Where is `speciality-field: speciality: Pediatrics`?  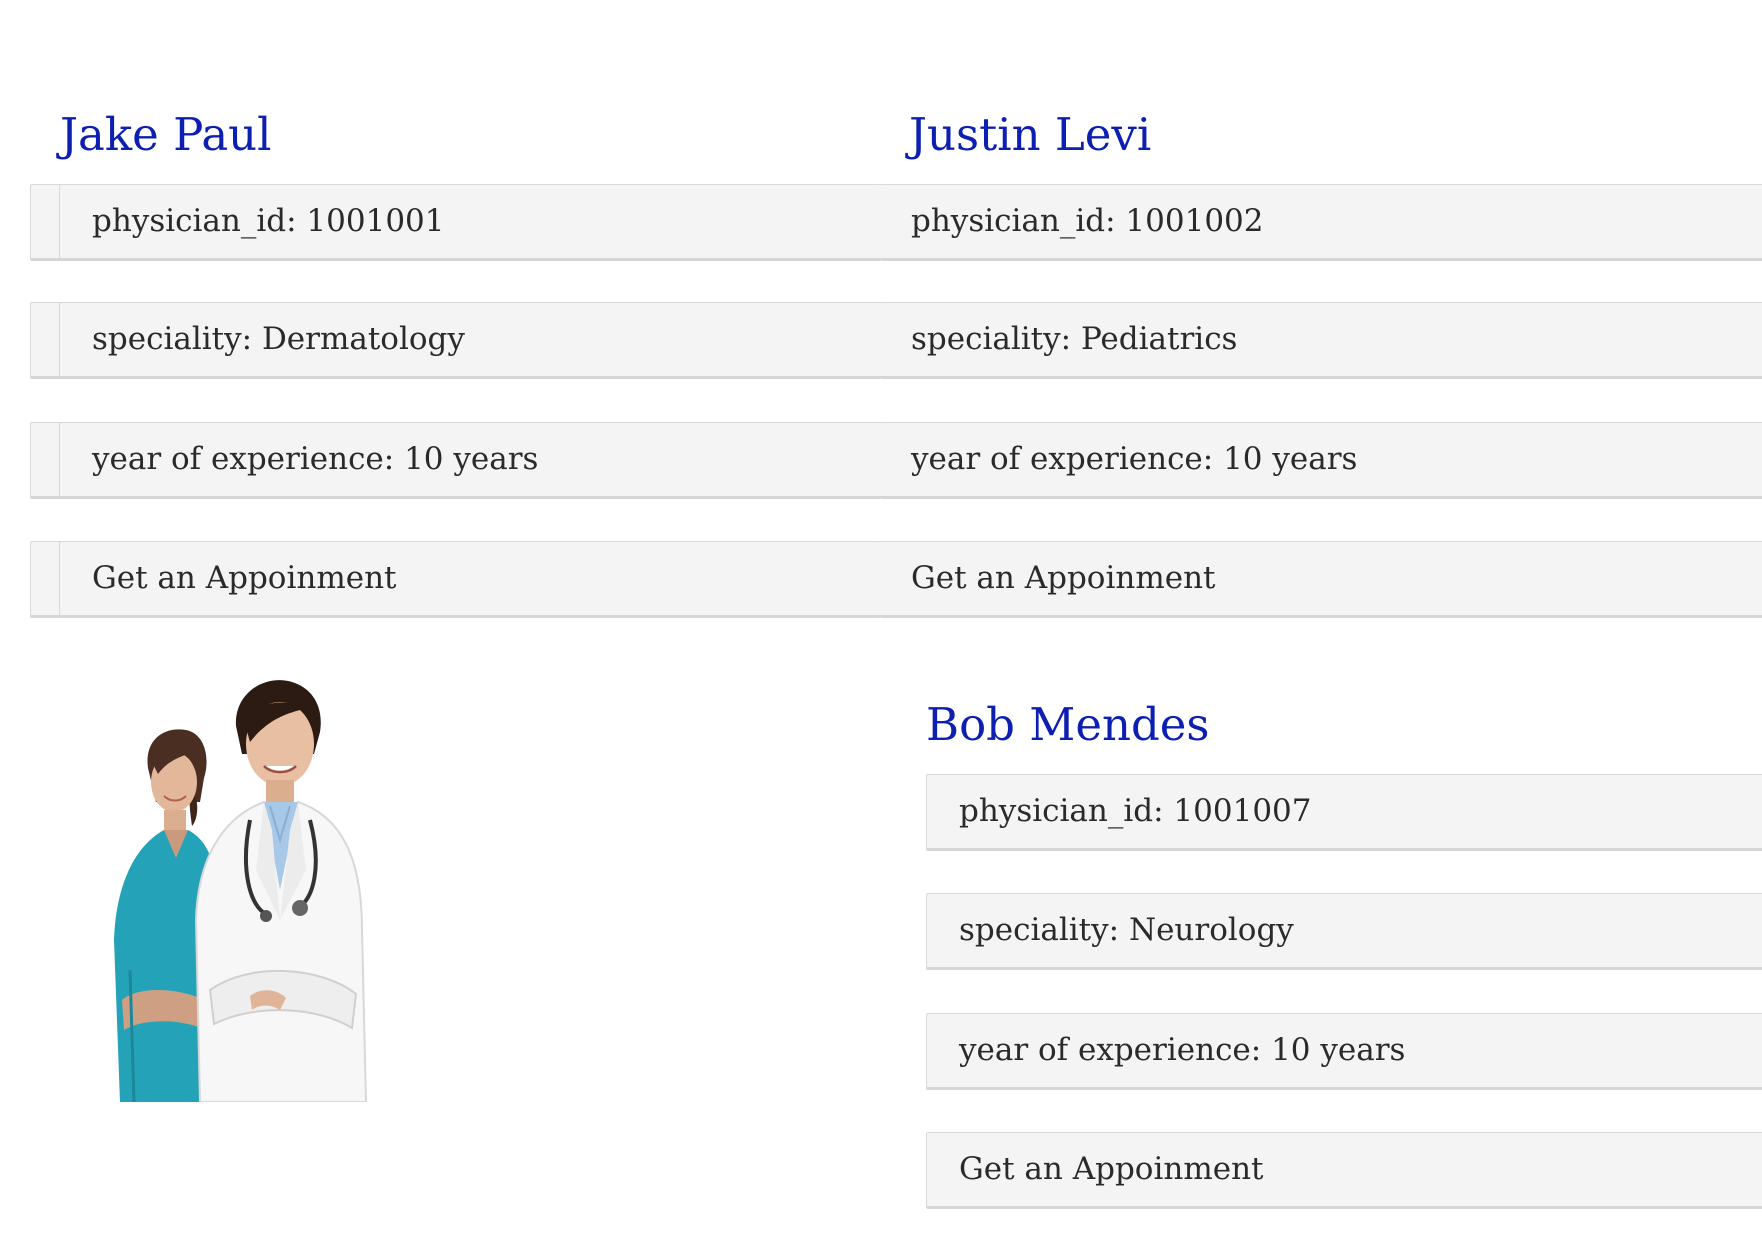 speciality-field: speciality: Pediatrics is located at coordinates (1321, 340).